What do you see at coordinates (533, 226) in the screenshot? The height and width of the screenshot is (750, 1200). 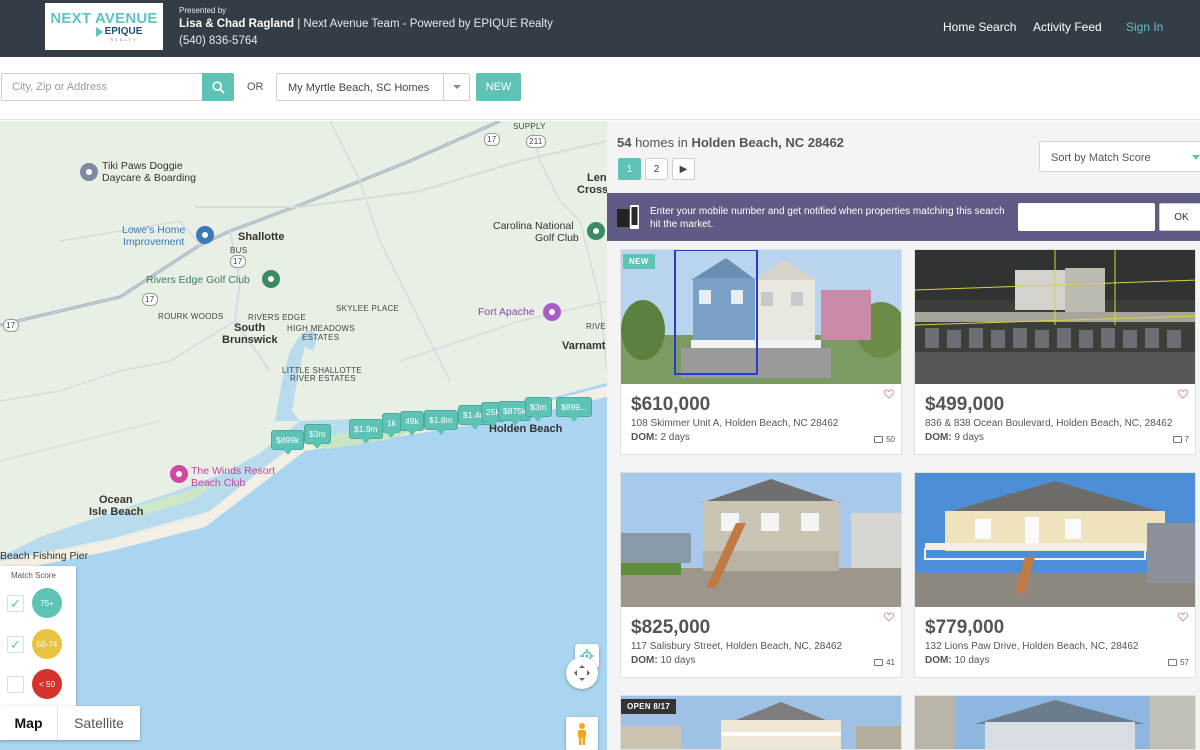 I see `map-label: Carolina National` at bounding box center [533, 226].